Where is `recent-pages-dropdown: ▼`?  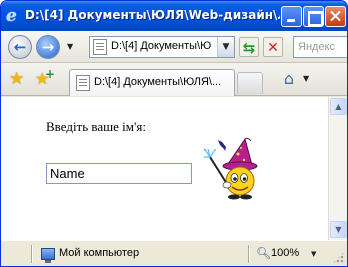
recent-pages-dropdown: ▼ is located at coordinates (71, 47).